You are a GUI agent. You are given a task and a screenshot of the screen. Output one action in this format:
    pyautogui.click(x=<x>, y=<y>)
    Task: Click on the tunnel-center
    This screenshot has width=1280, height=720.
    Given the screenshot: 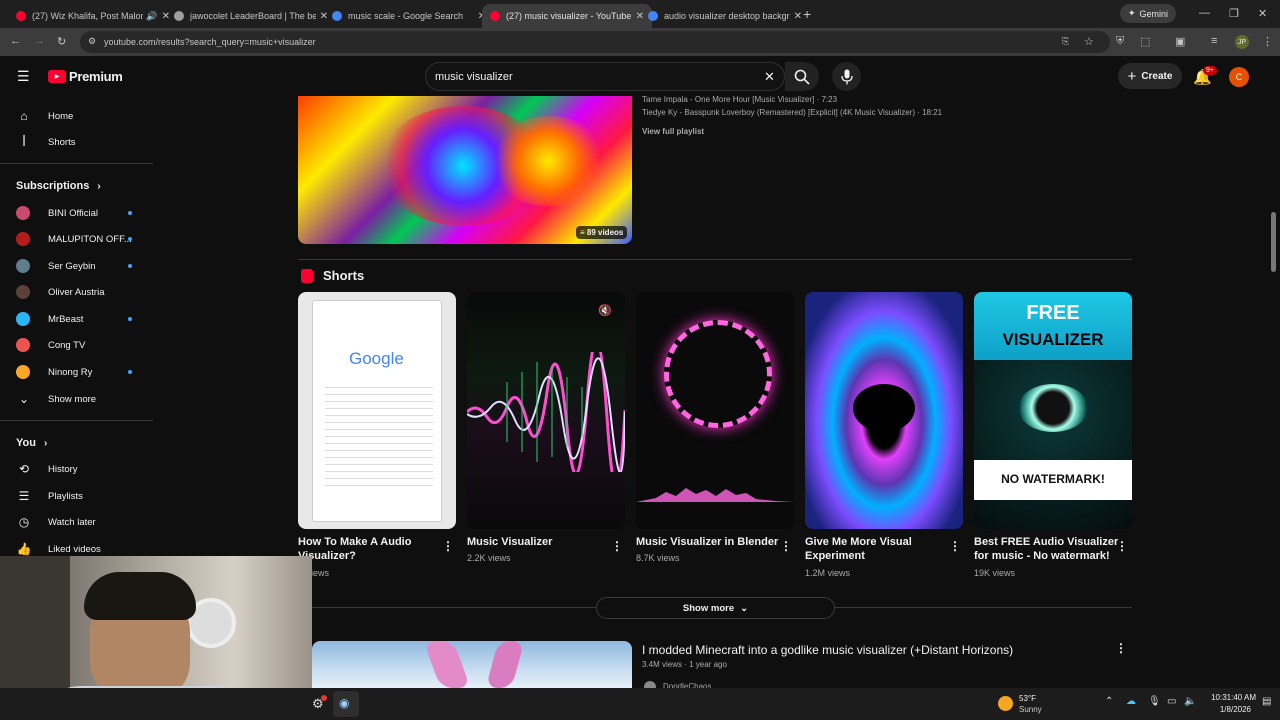 What is the action you would take?
    pyautogui.click(x=884, y=408)
    